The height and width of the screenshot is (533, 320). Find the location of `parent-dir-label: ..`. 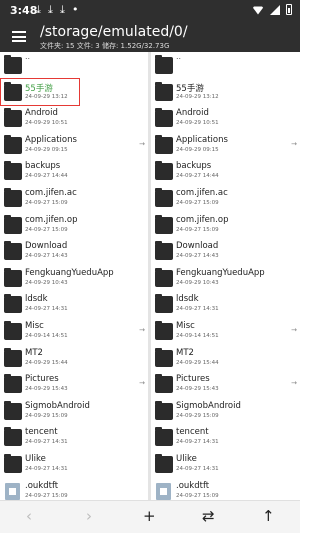

parent-dir-label: .. is located at coordinates (179, 56).